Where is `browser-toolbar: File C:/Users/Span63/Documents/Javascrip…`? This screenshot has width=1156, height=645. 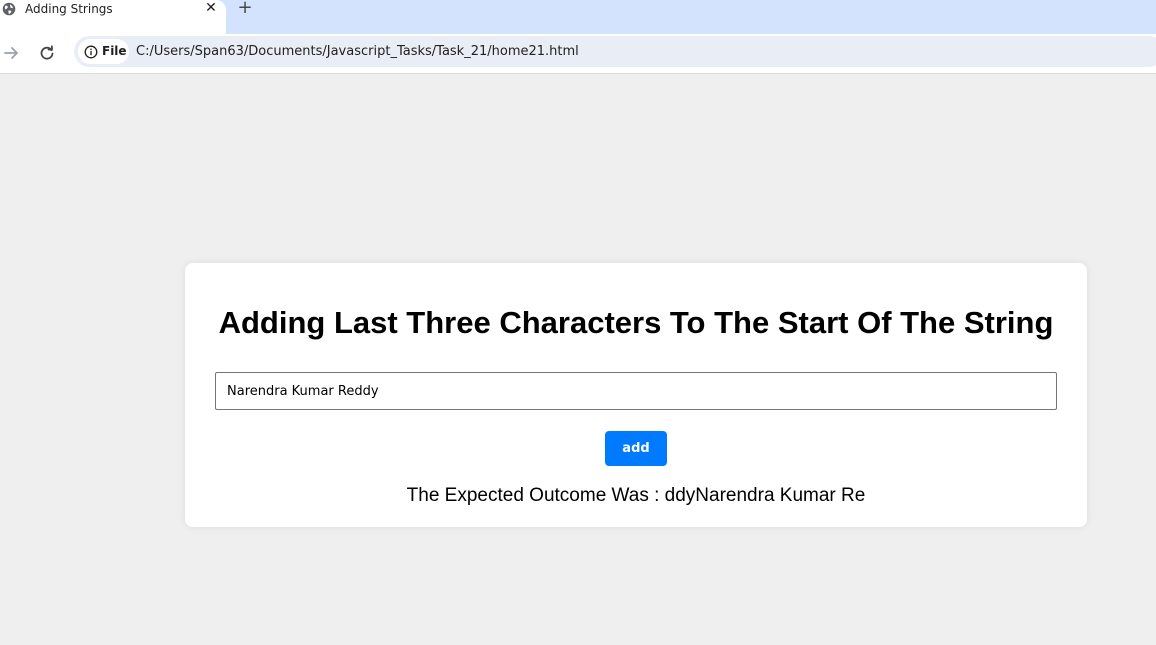
browser-toolbar: File C:/Users/Span63/Documents/Javascrip… is located at coordinates (578, 54).